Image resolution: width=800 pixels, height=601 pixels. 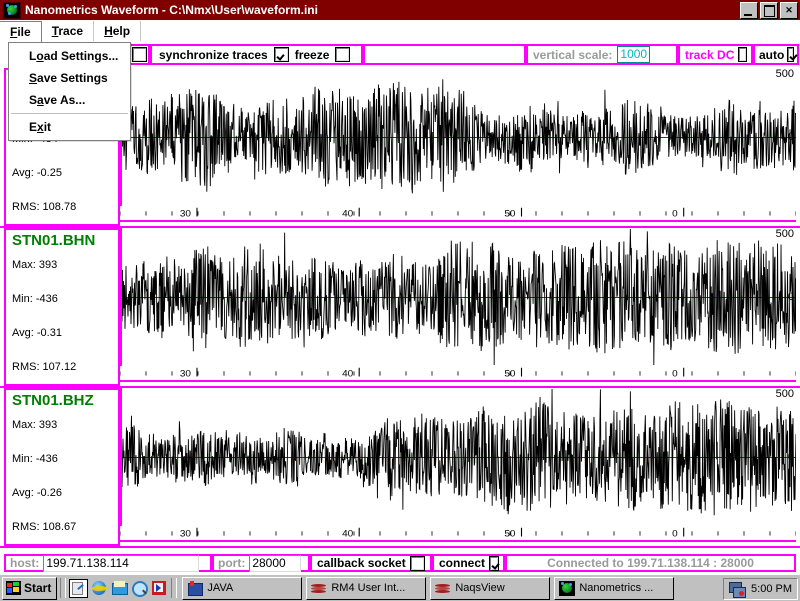 What do you see at coordinates (44, 207) in the screenshot?
I see `trace-rms: RMS: 108.78` at bounding box center [44, 207].